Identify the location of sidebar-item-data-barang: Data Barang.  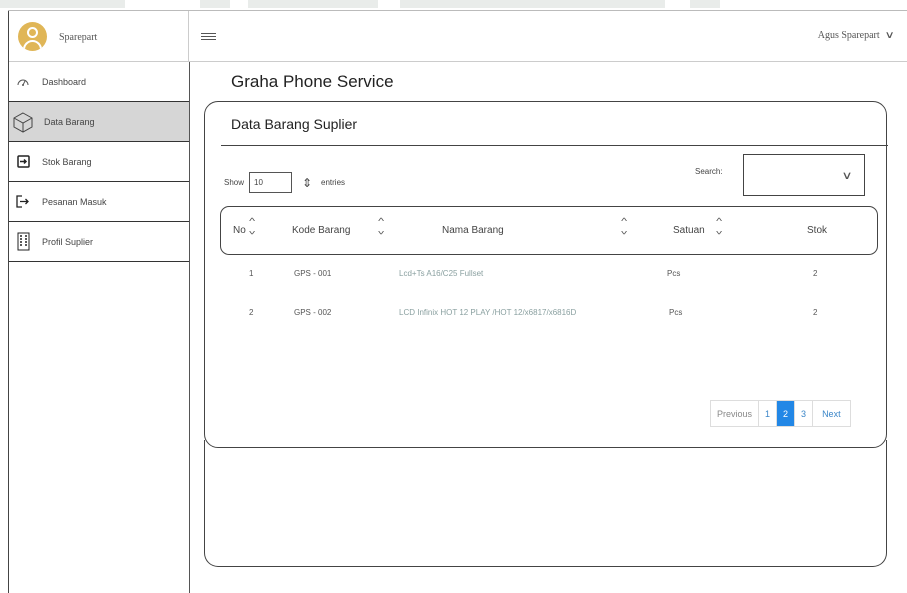
(99, 122).